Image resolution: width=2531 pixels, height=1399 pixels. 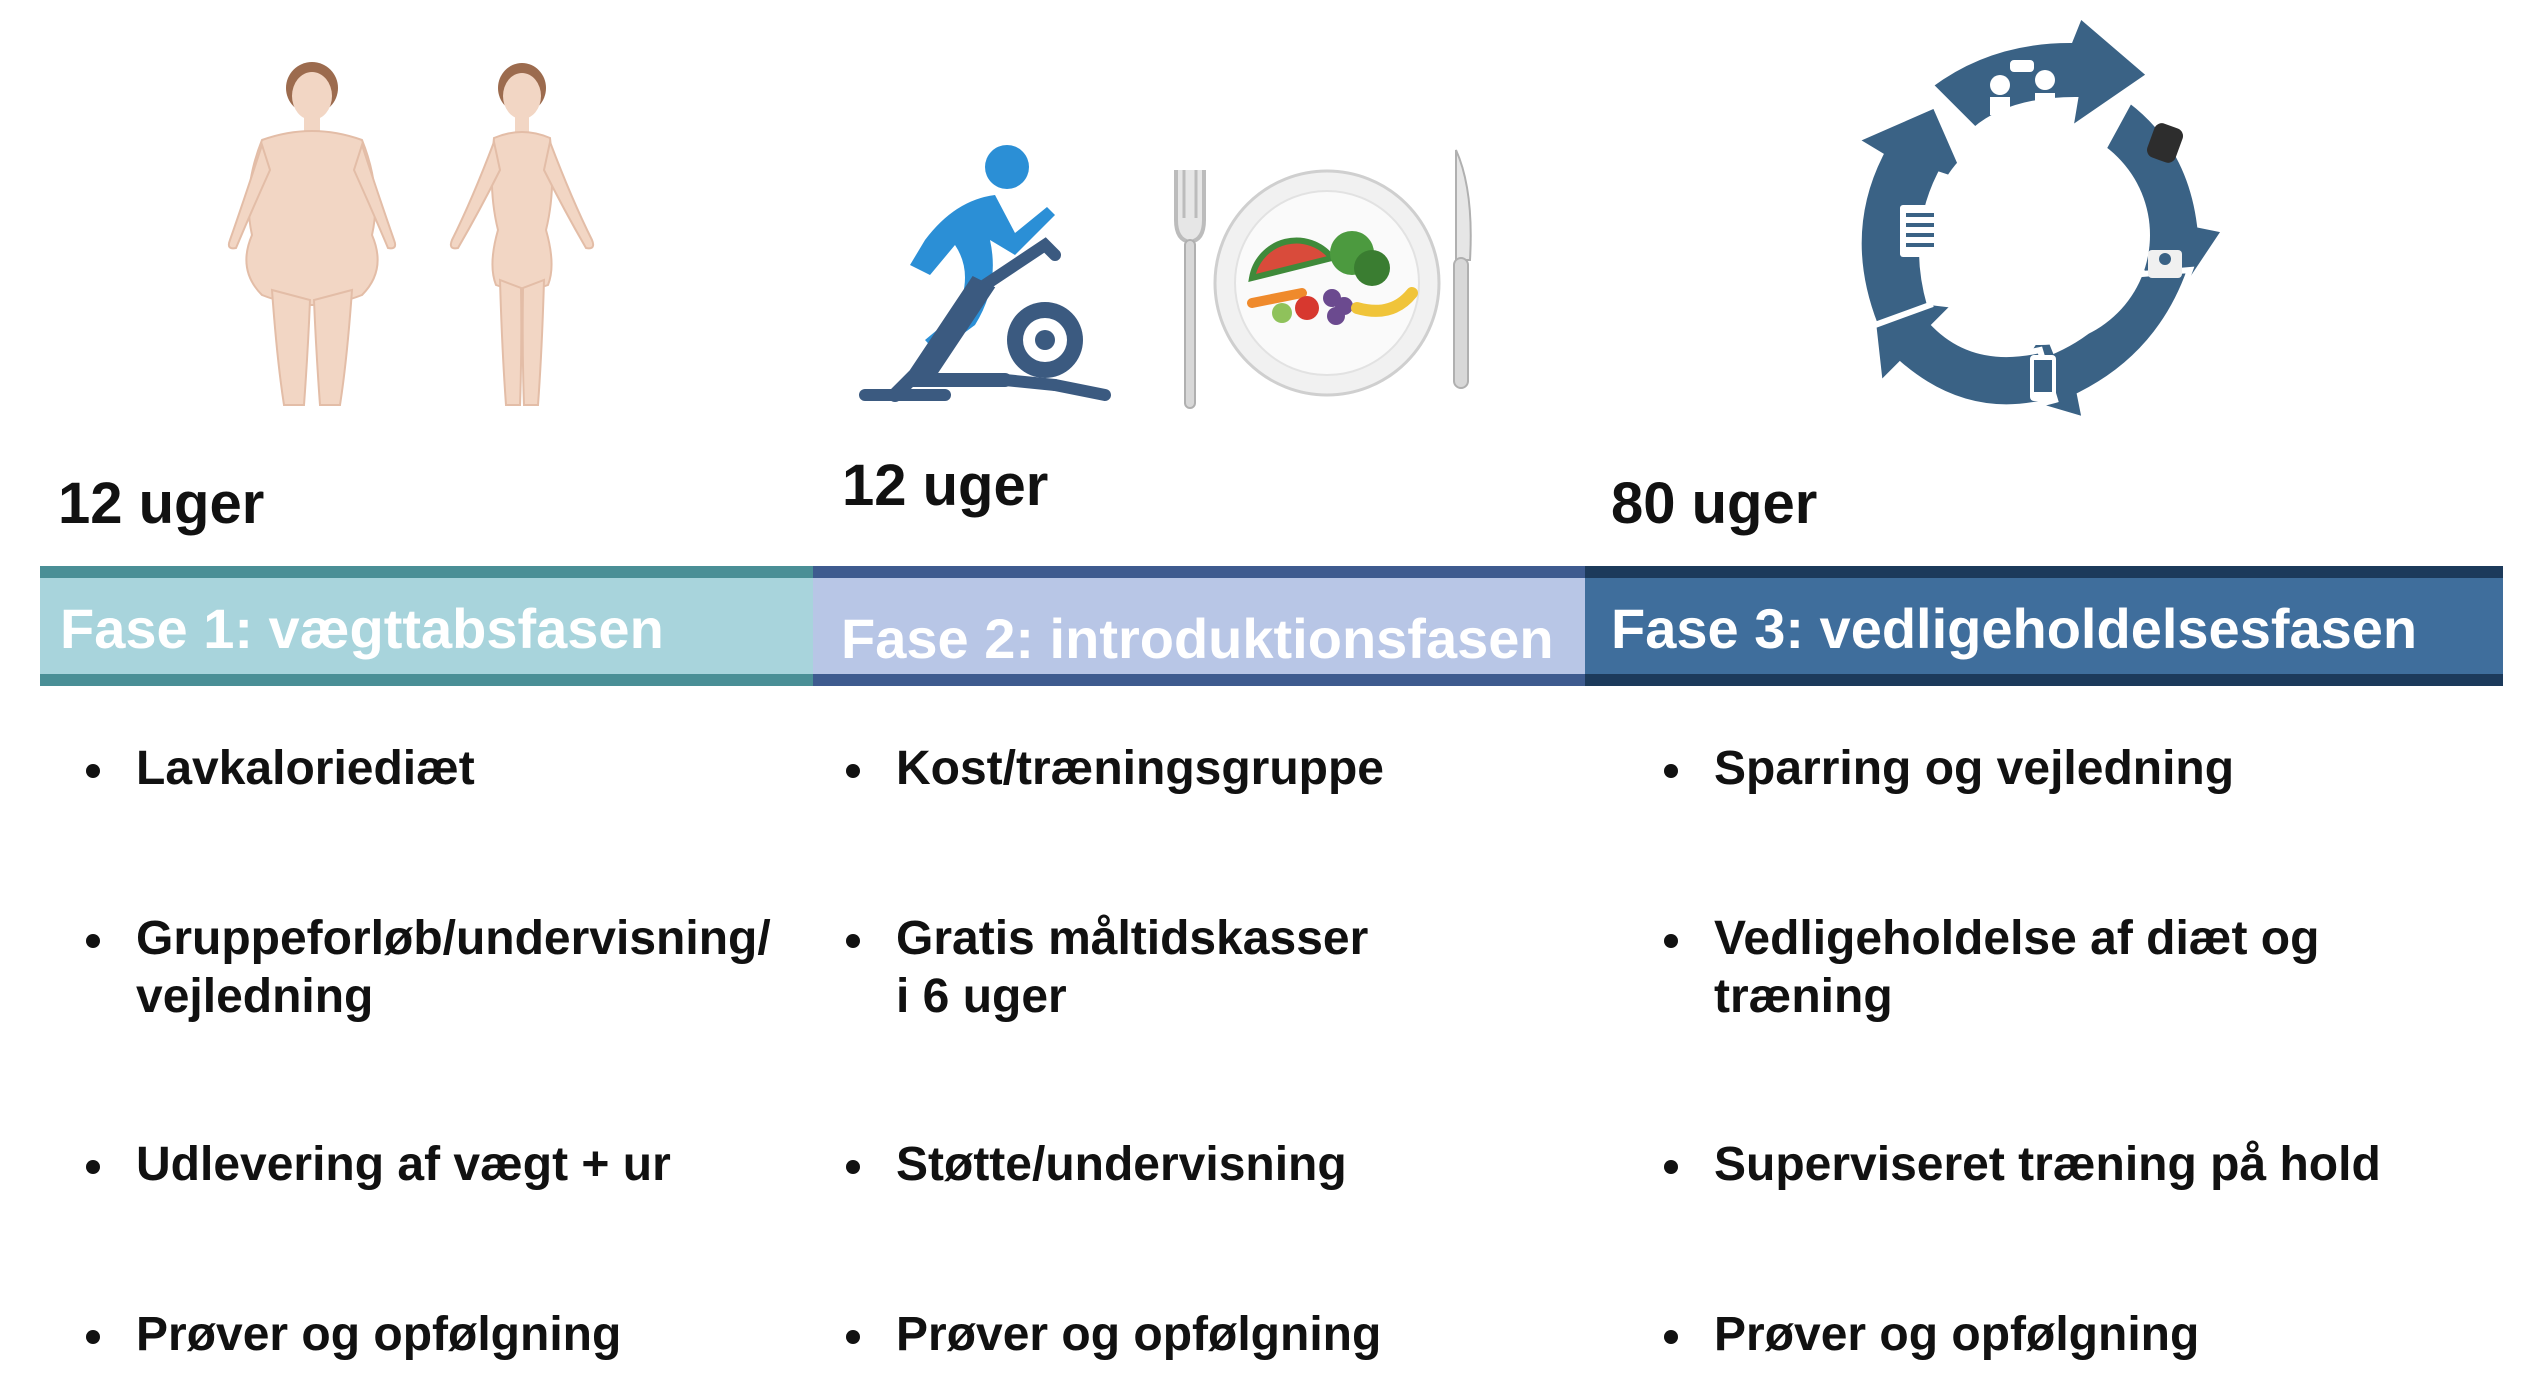 What do you see at coordinates (522, 234) in the screenshot?
I see `body-after-icon` at bounding box center [522, 234].